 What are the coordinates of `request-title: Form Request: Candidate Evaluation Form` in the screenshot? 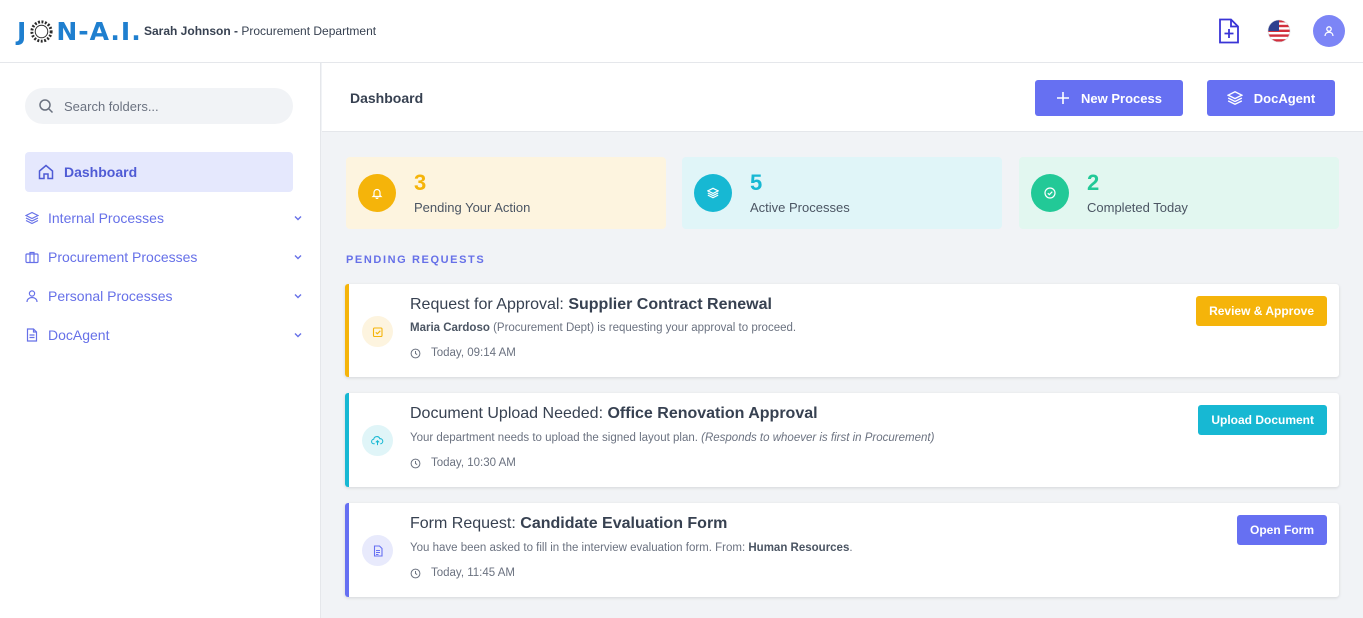 It's located at (568, 524).